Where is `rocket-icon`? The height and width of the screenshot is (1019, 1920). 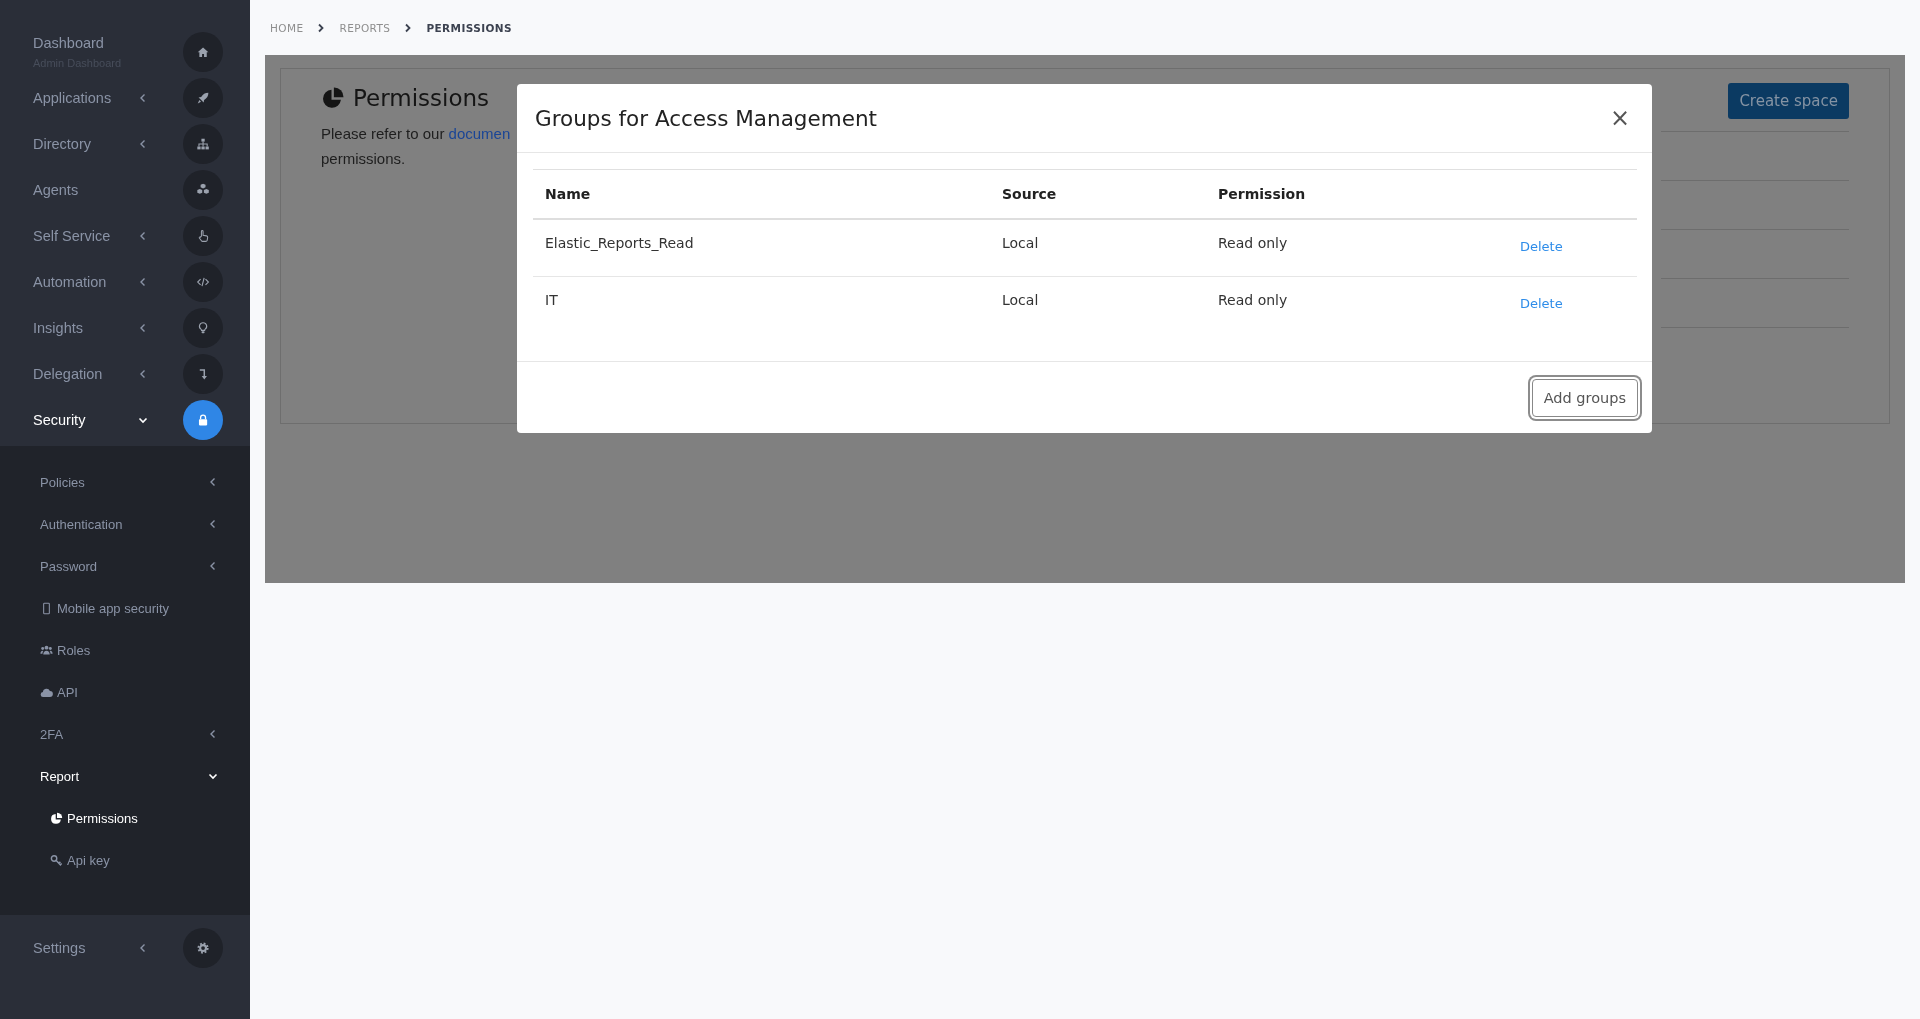 rocket-icon is located at coordinates (203, 98).